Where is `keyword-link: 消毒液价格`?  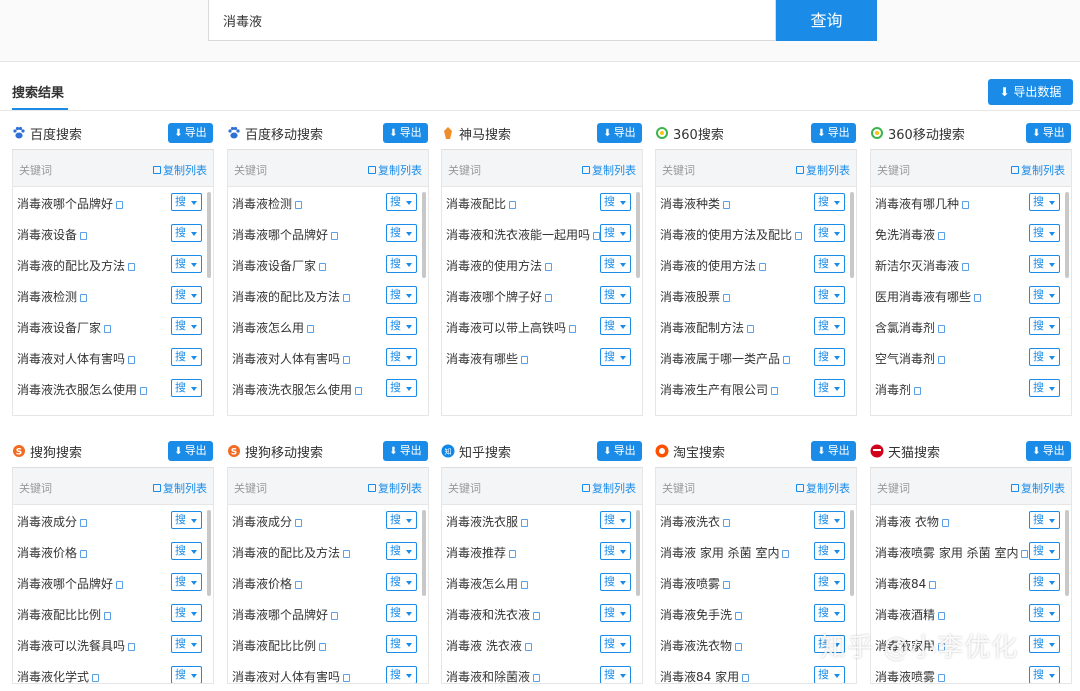
keyword-link: 消毒液价格 is located at coordinates (267, 583).